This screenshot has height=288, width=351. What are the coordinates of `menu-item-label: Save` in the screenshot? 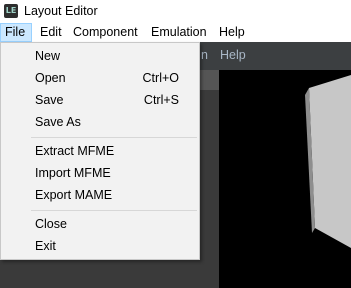 It's located at (49, 100).